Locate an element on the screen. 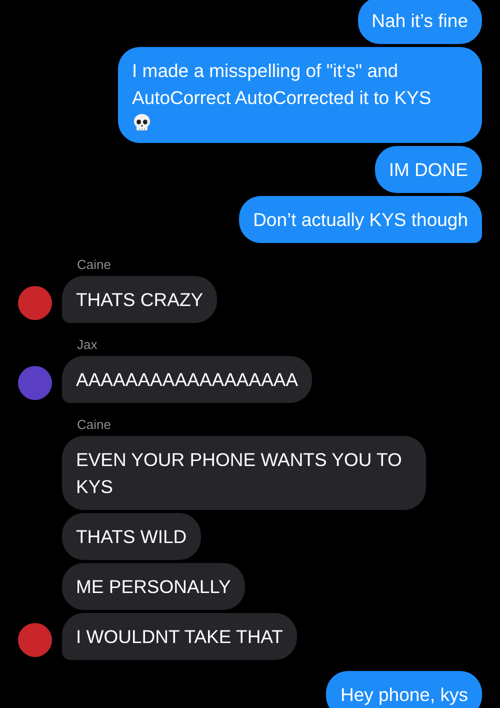 The image size is (500, 708). message-bubble: Don’t actually KYS though is located at coordinates (360, 219).